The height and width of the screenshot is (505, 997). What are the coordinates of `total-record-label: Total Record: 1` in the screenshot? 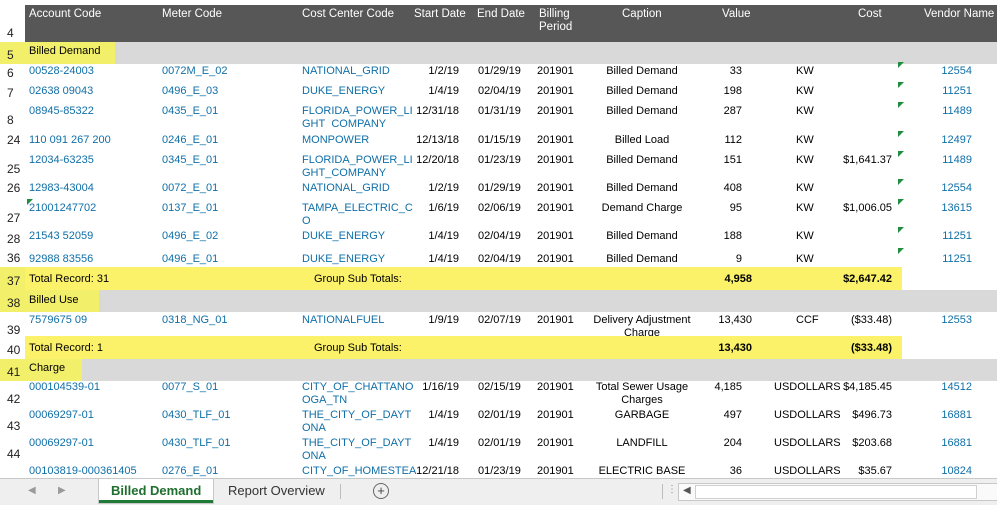 It's located at (66, 348).